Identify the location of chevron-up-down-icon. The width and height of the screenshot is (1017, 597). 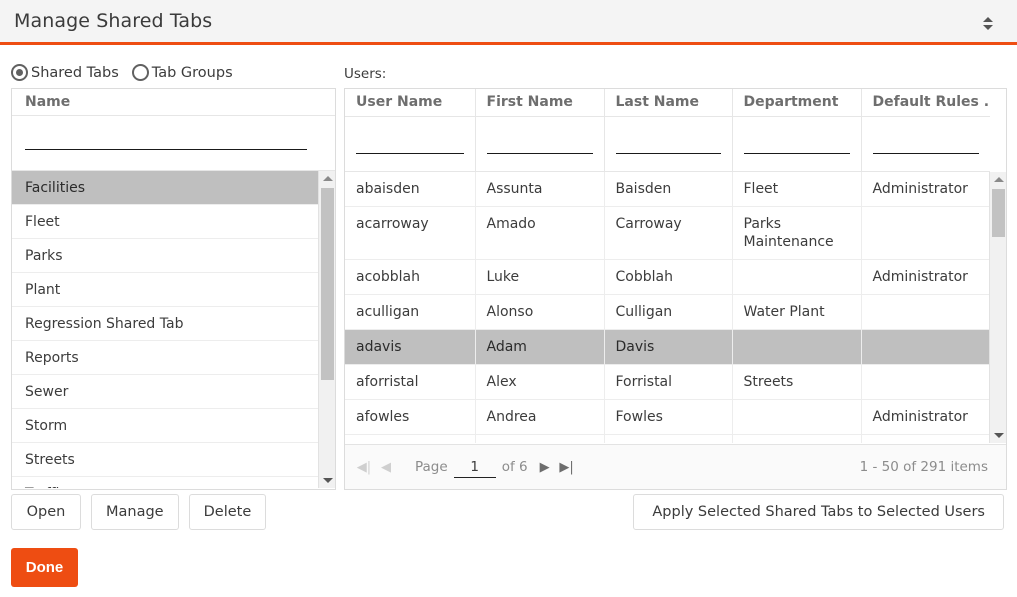
(988, 23).